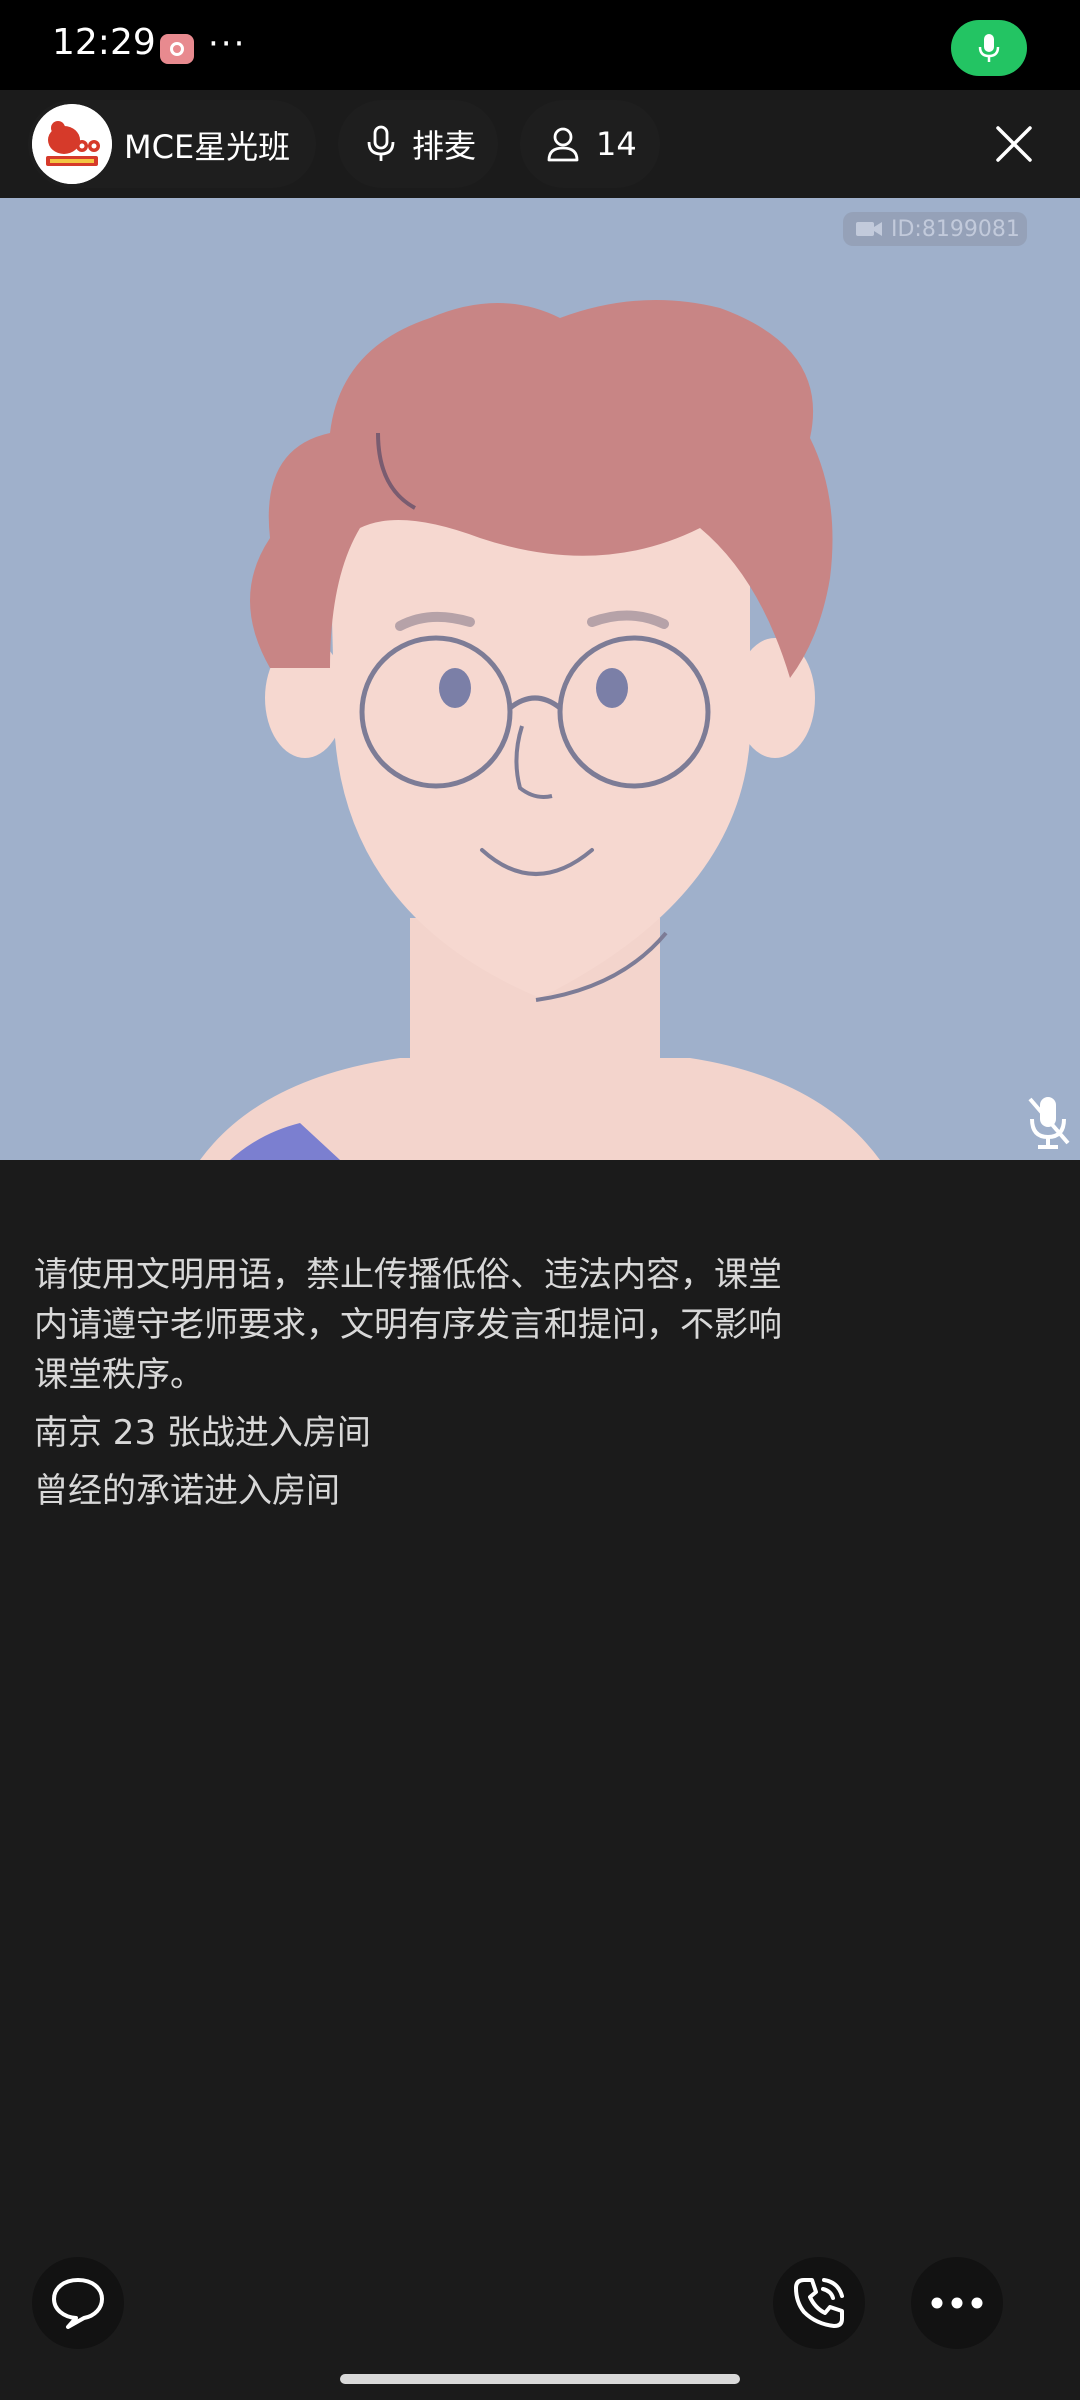  What do you see at coordinates (207, 147) in the screenshot?
I see `channel-name: MCE星光班` at bounding box center [207, 147].